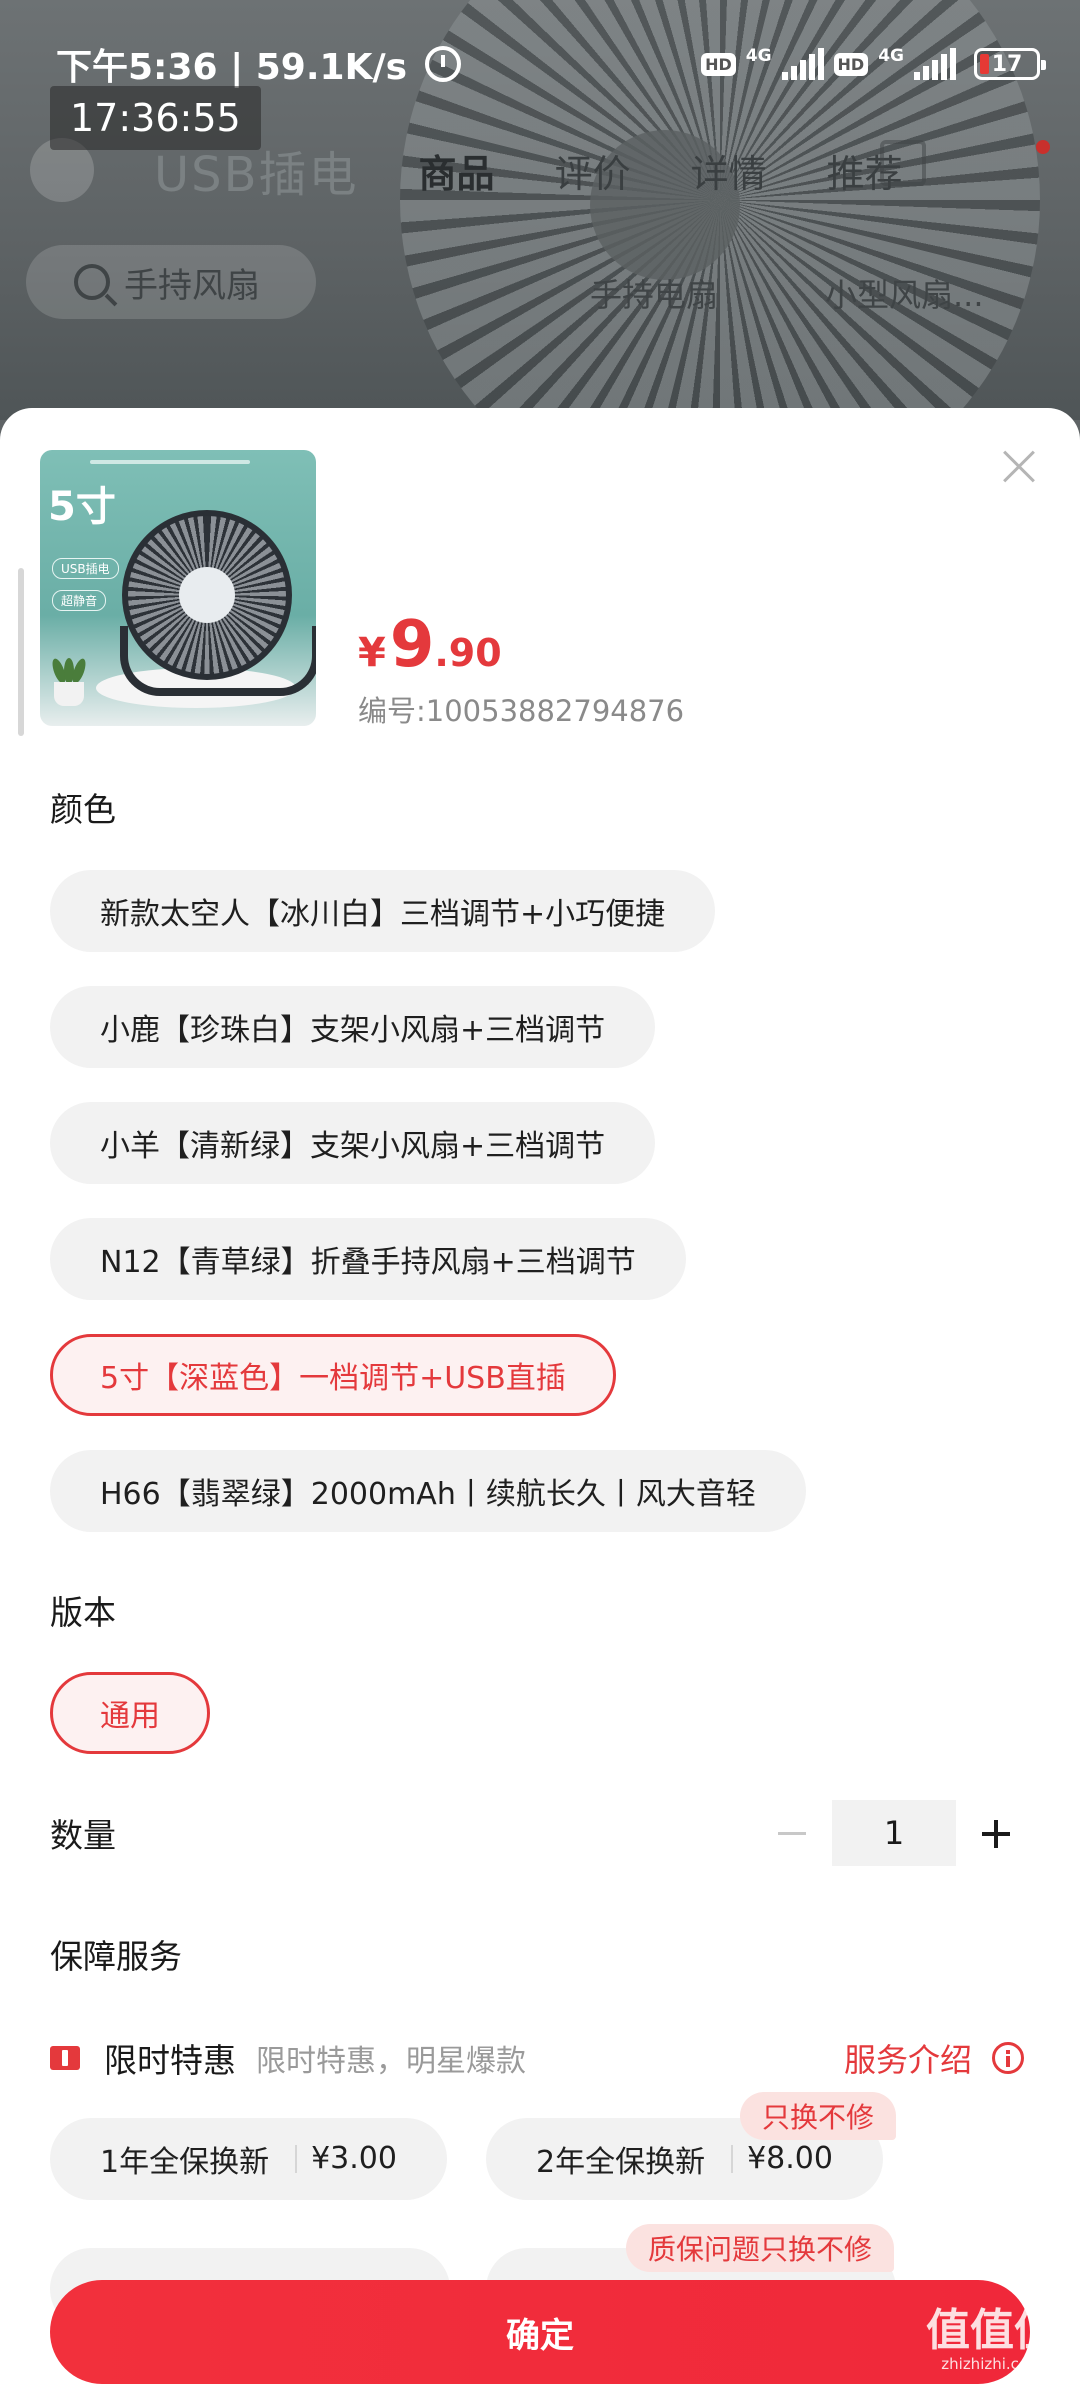 Image resolution: width=1080 pixels, height=2400 pixels. What do you see at coordinates (907, 2060) in the screenshot?
I see `service-intro-label: 服务介绍` at bounding box center [907, 2060].